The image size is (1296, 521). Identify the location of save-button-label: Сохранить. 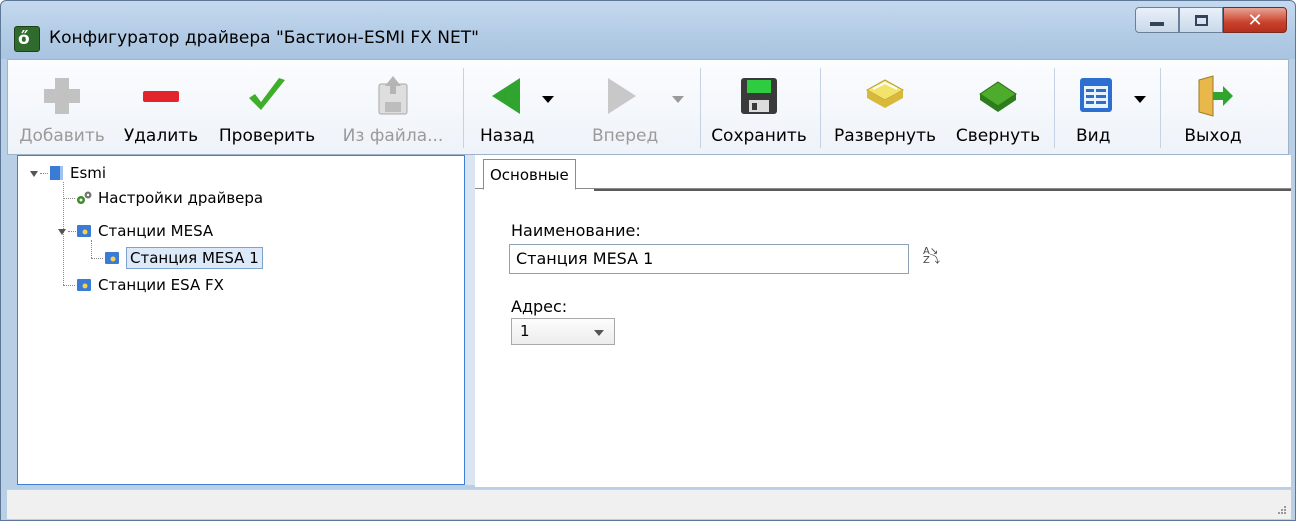
(759, 136).